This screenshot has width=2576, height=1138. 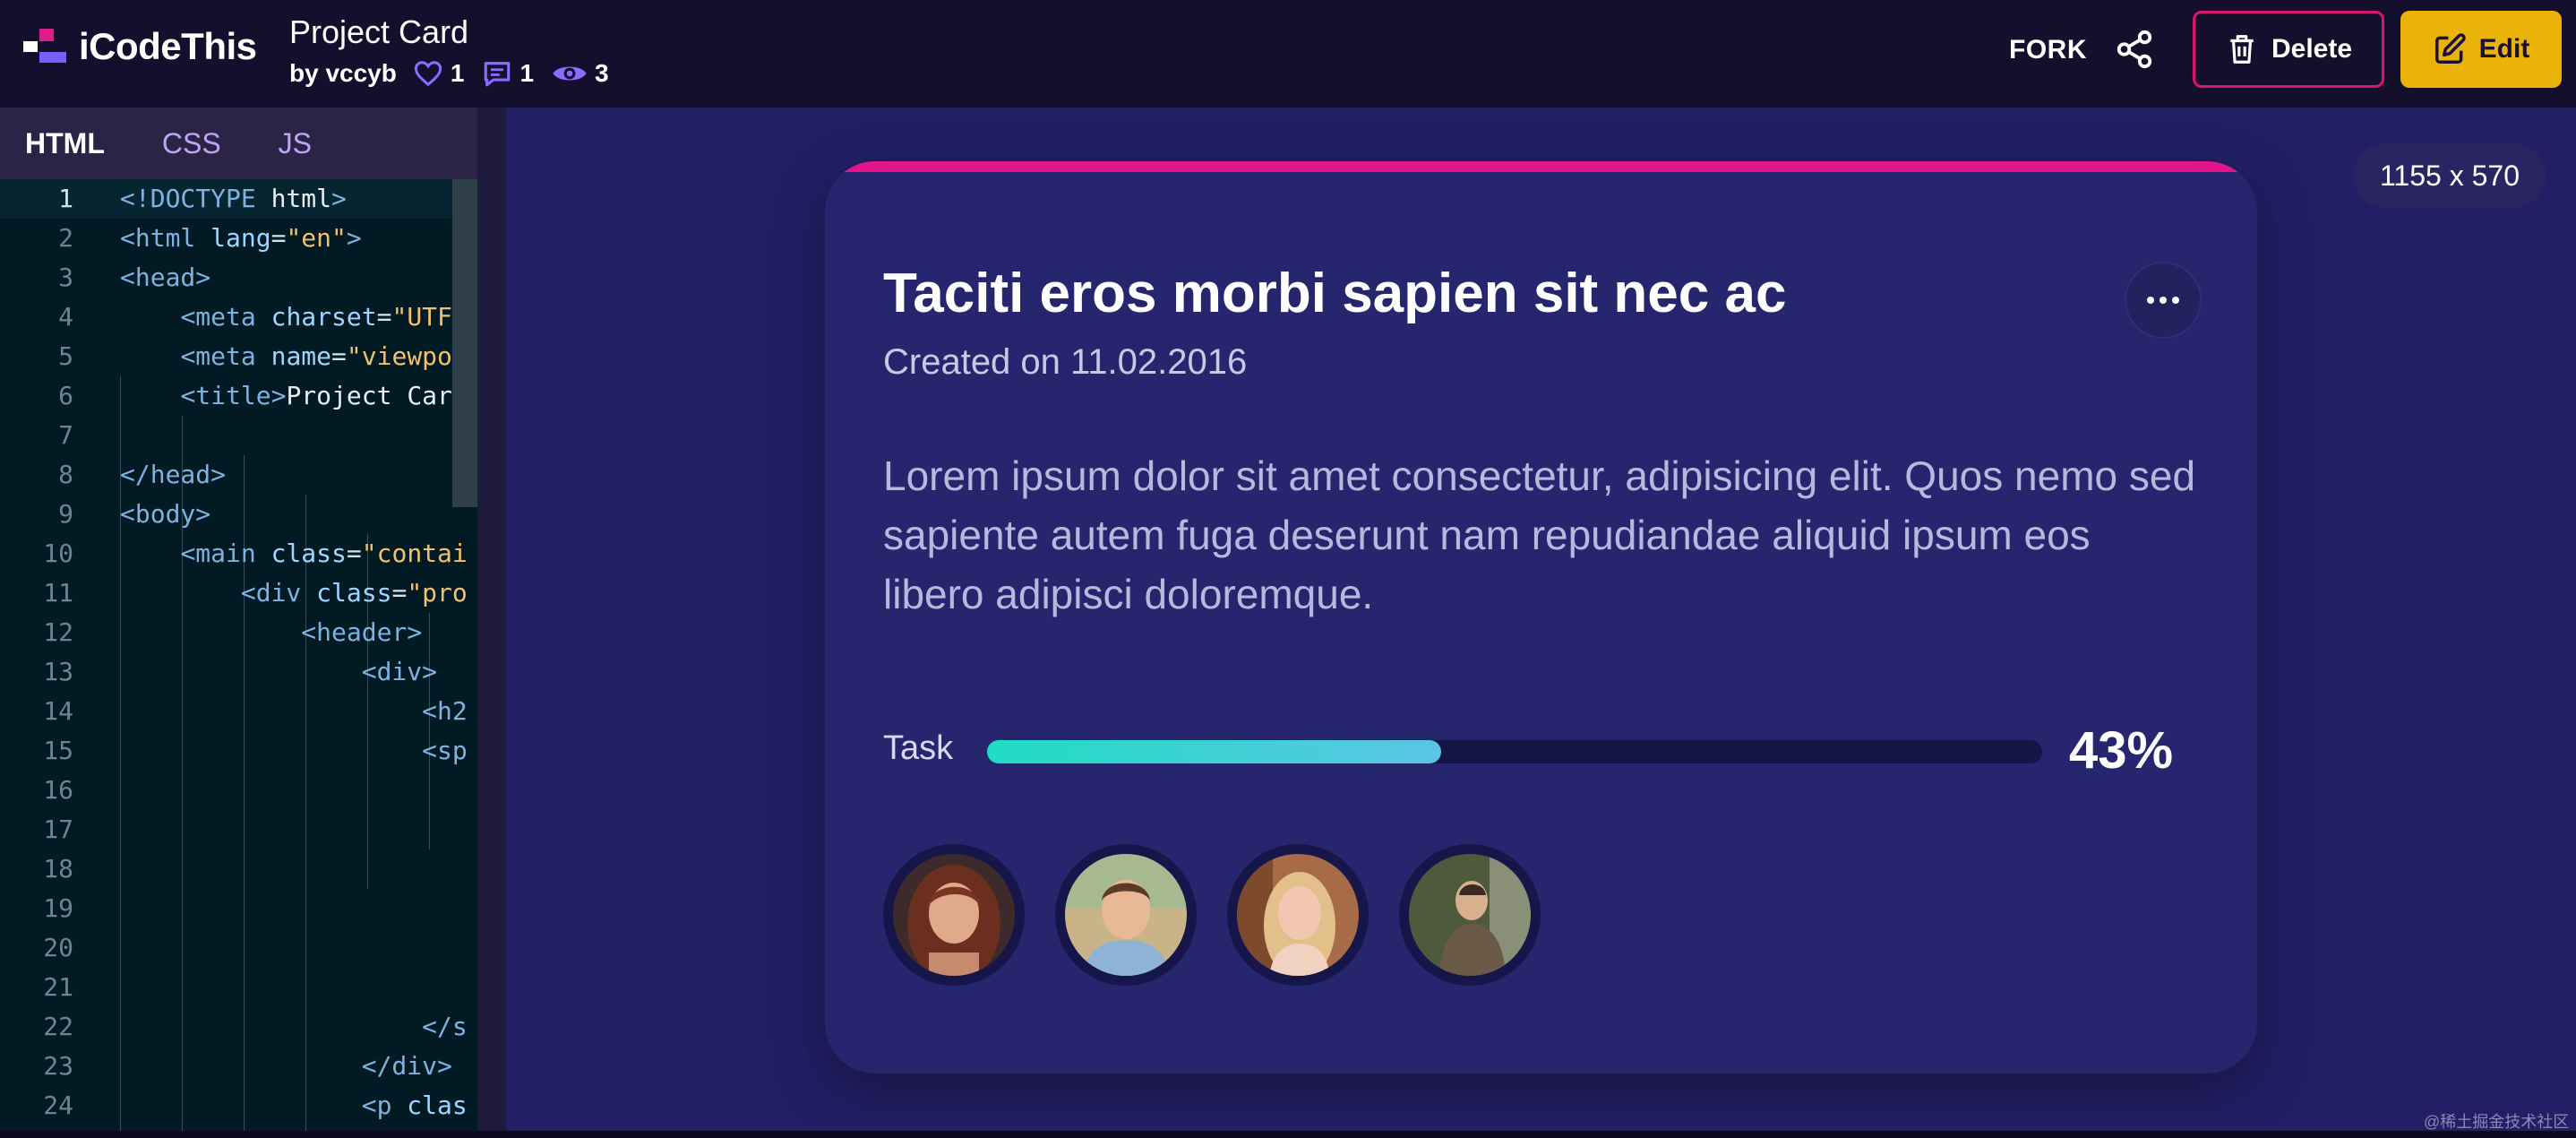 What do you see at coordinates (428, 74) in the screenshot?
I see `heart-icon` at bounding box center [428, 74].